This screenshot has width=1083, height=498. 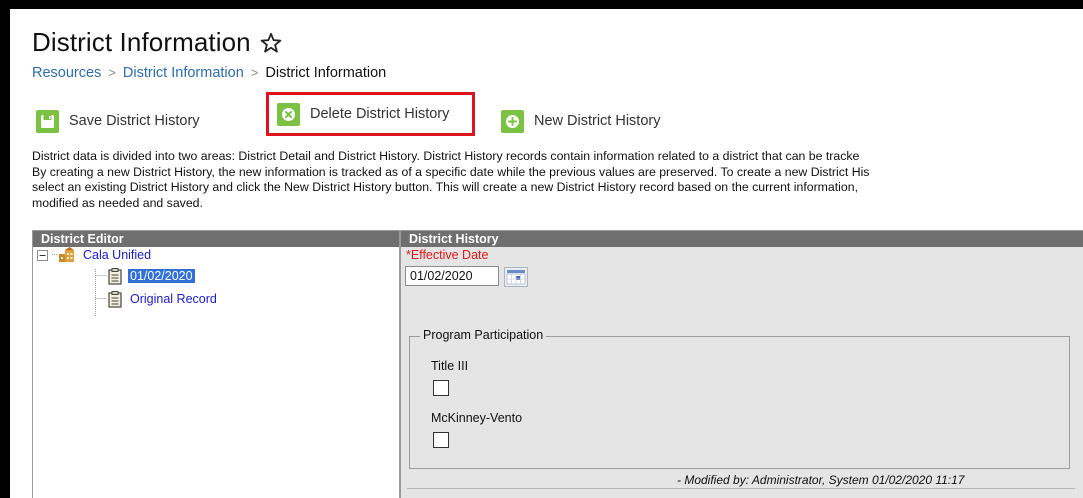 I want to click on new-district-history-label: New District History, so click(x=597, y=121).